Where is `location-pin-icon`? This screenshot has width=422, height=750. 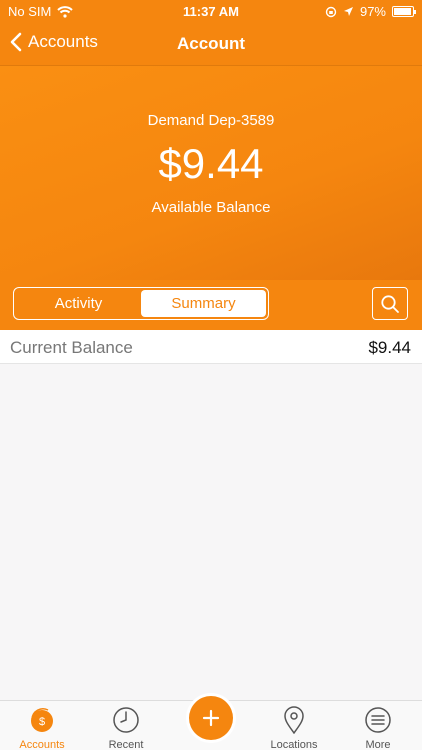
location-pin-icon is located at coordinates (294, 720).